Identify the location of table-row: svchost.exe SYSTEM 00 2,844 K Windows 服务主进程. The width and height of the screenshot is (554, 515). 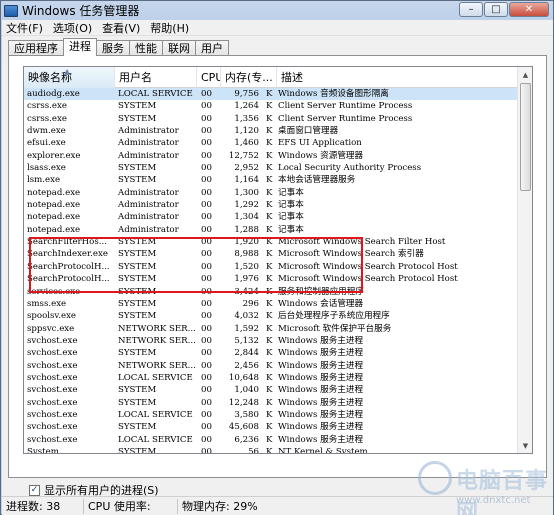
(271, 353).